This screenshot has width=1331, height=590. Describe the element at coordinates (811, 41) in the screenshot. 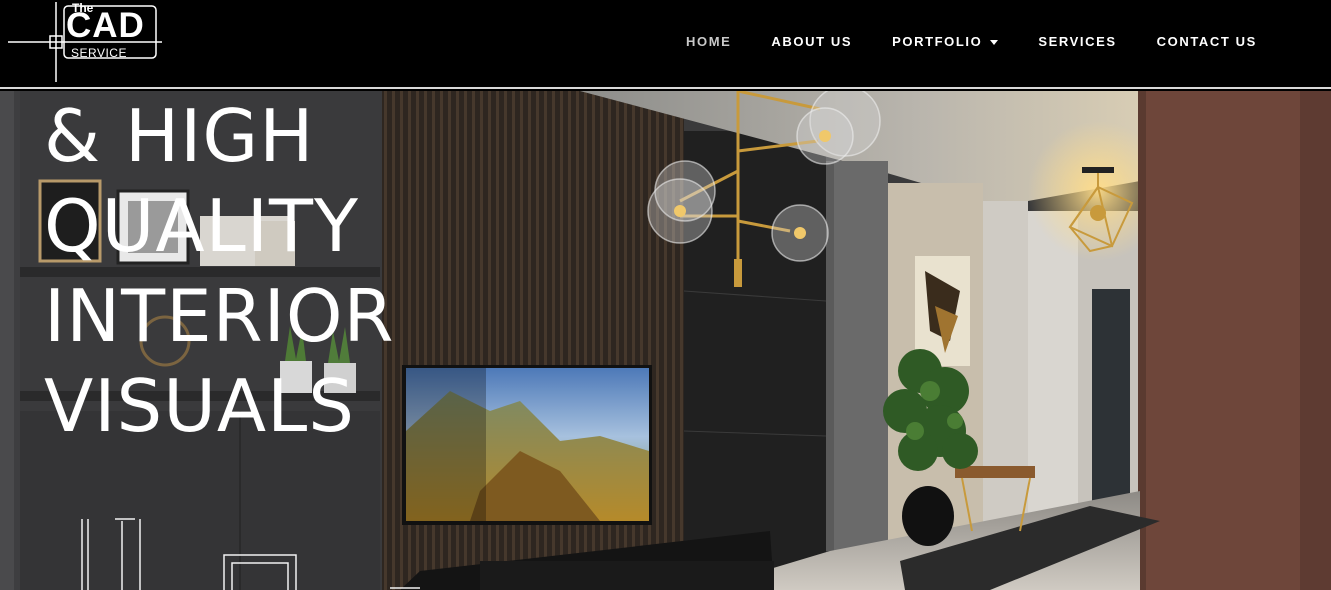

I see `nav-about-link: ABOUT US` at that location.